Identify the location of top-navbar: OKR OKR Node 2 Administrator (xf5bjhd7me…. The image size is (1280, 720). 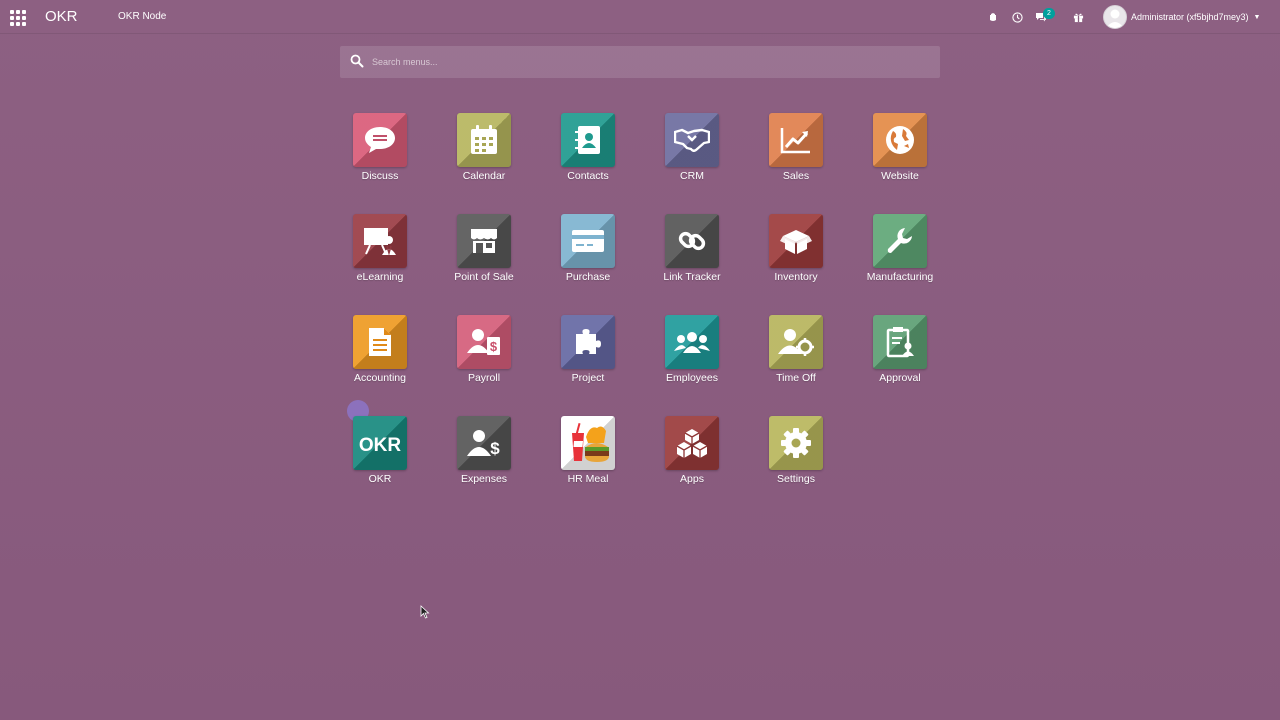
(640, 17).